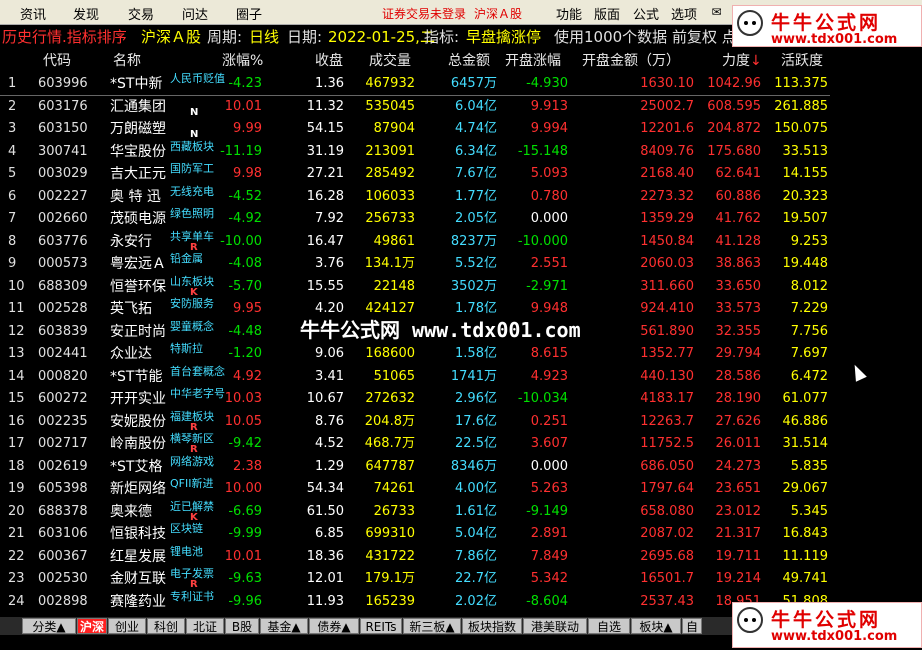  I want to click on force-value: 21.317, so click(738, 533).